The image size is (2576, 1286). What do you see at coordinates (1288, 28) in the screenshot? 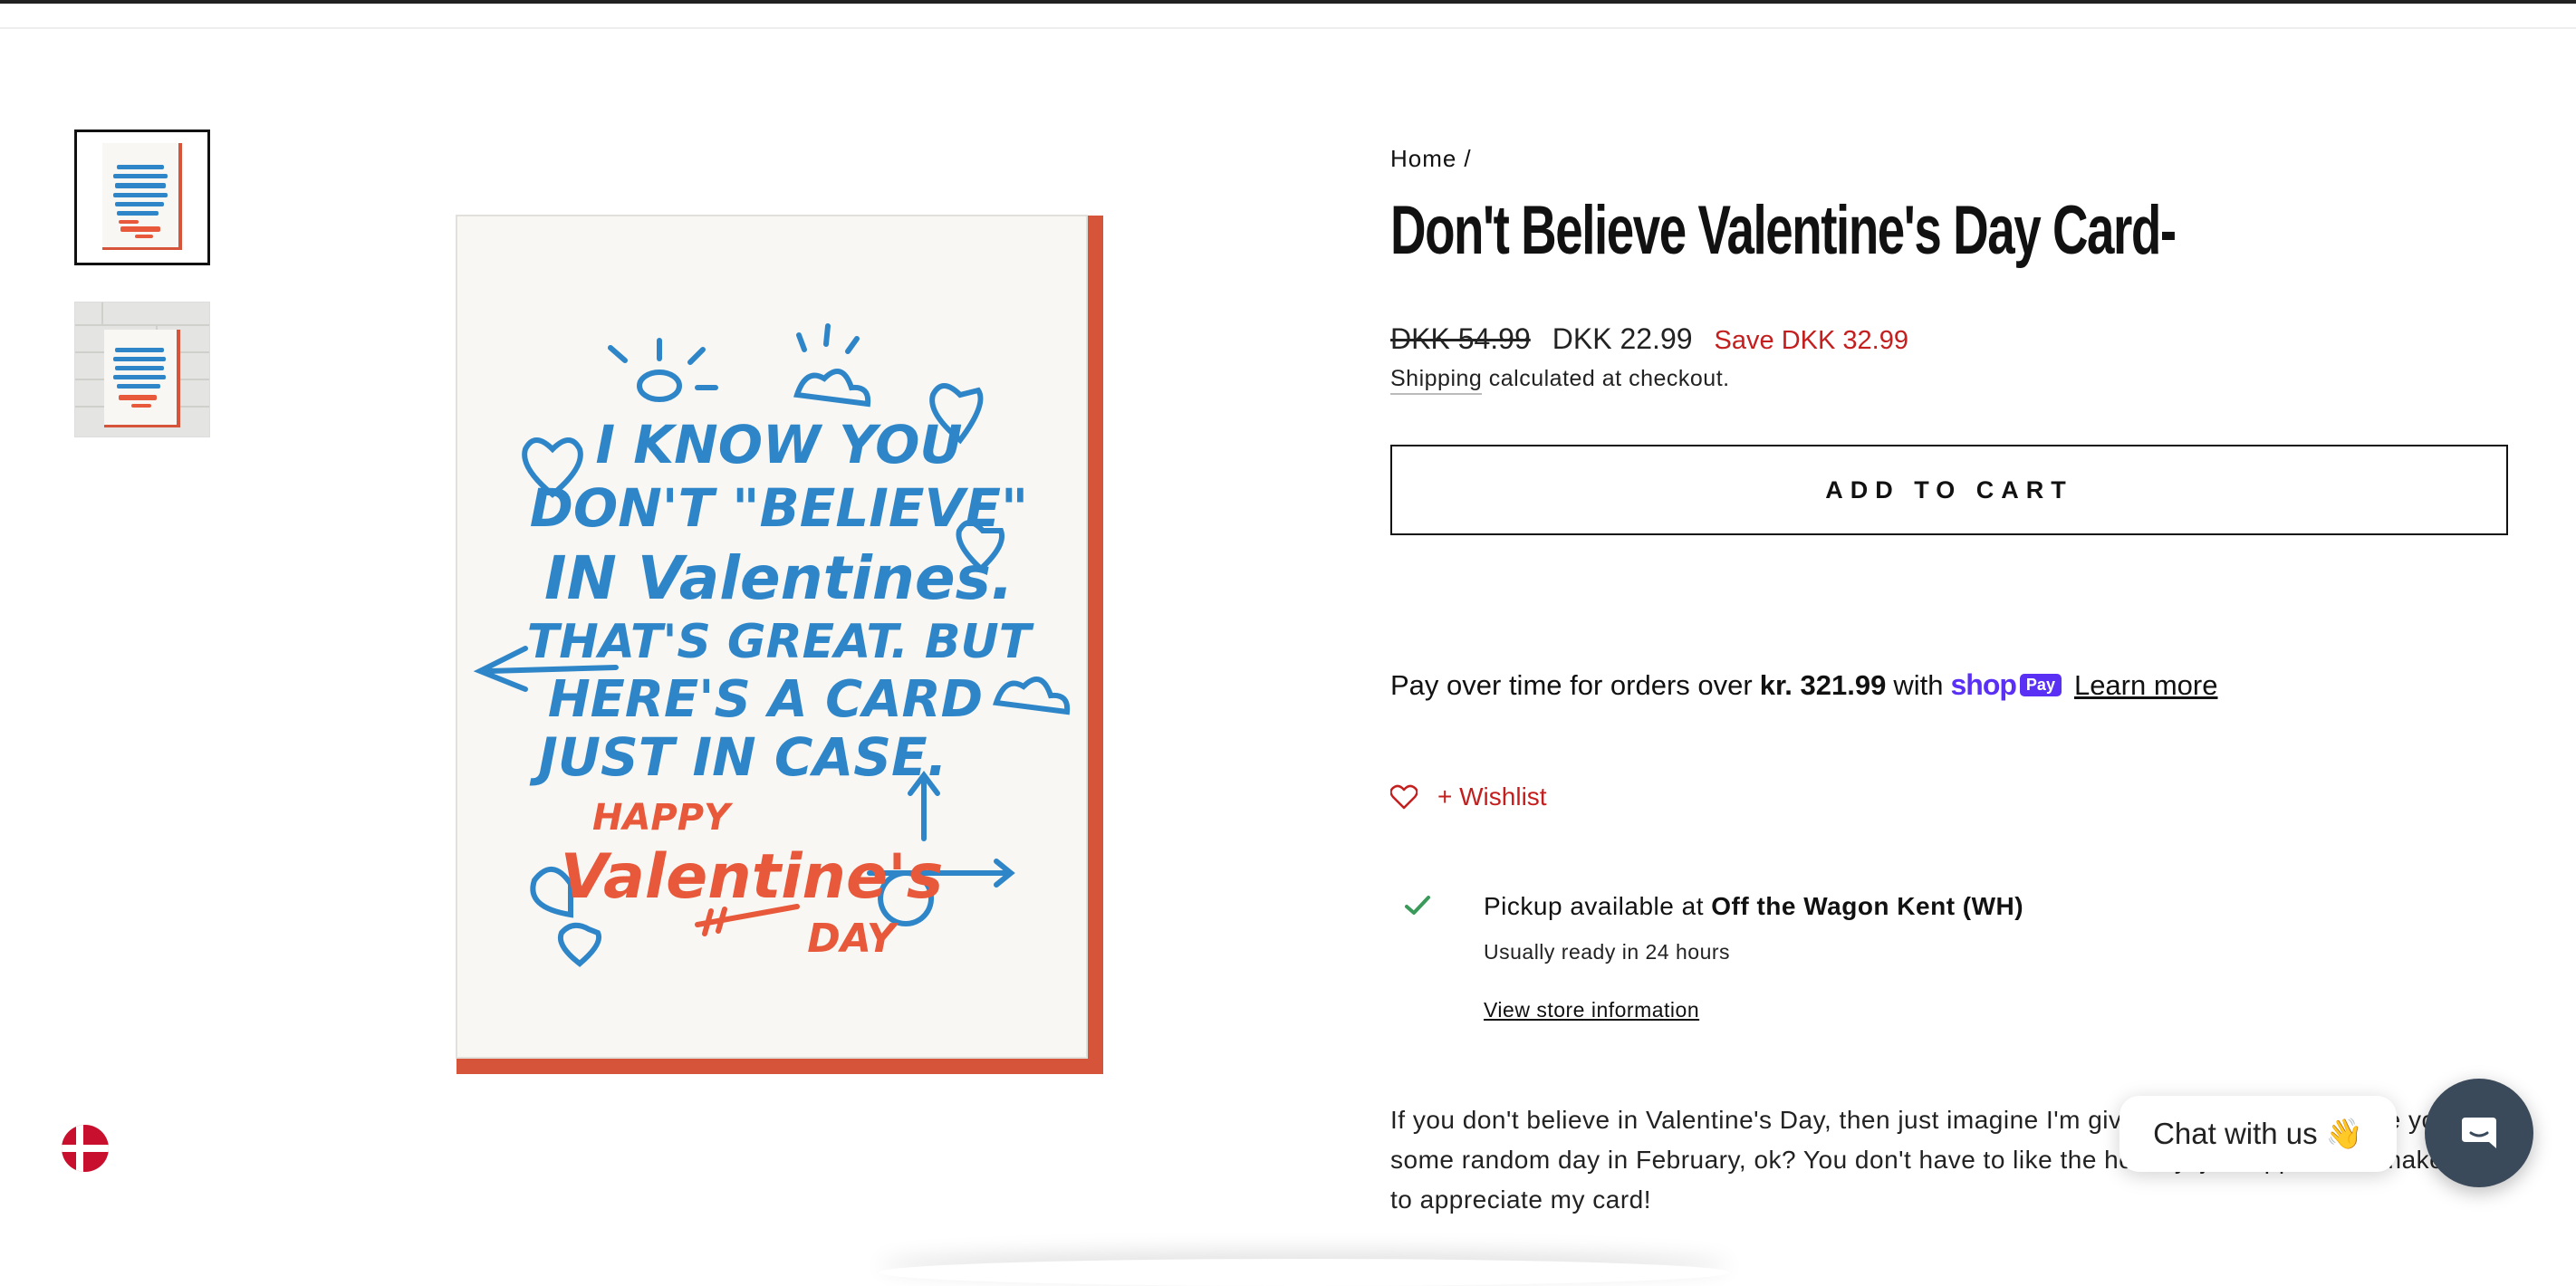
I see `header-divider` at bounding box center [1288, 28].